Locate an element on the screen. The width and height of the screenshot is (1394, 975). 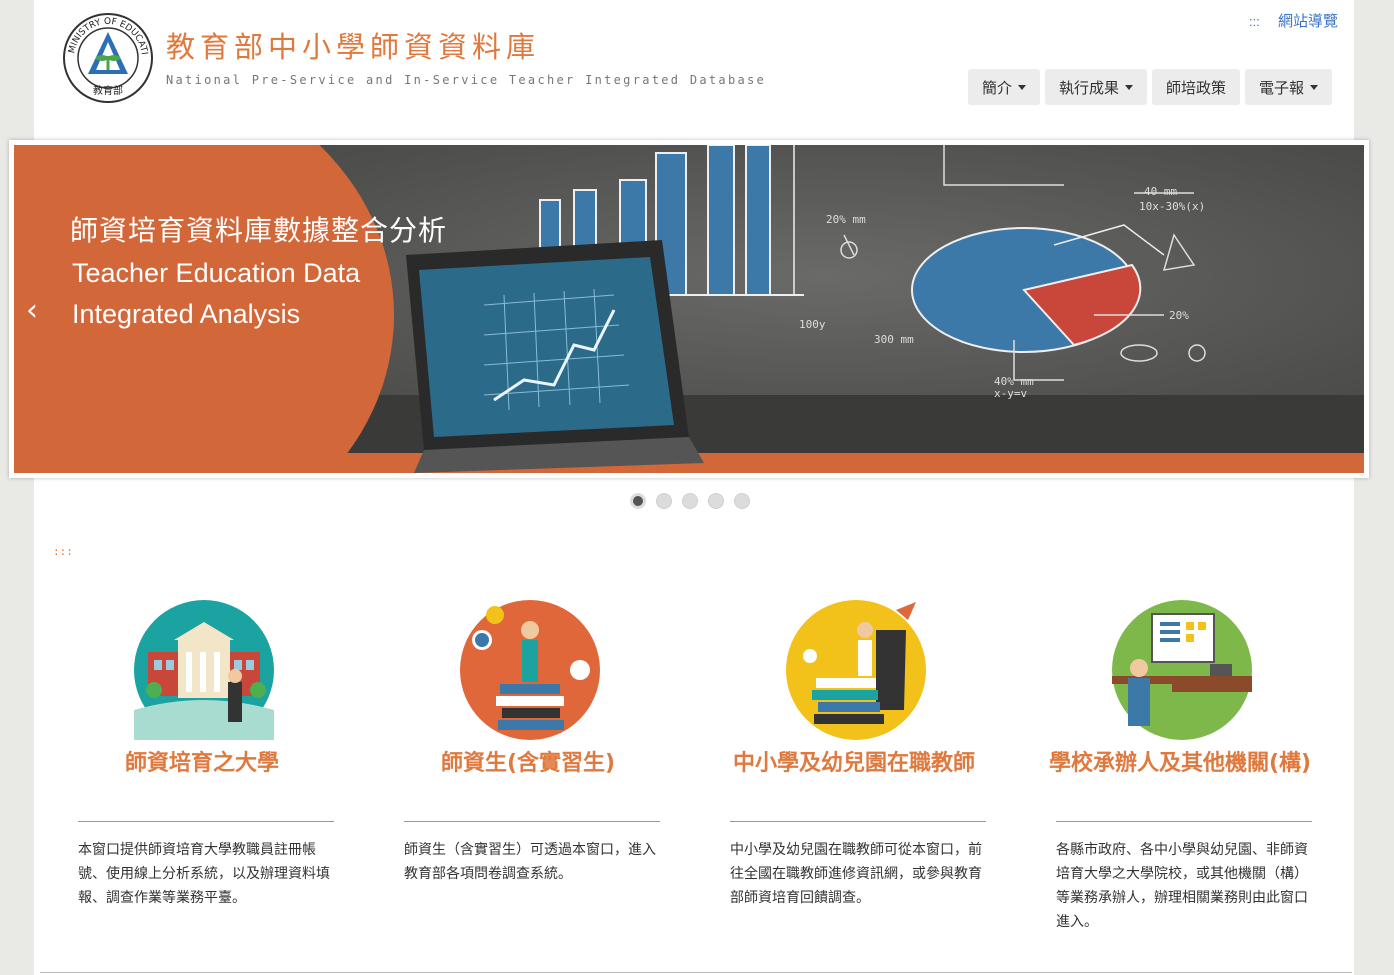
banner-title-en-line2: Integrated Analysis is located at coordinates (186, 314).